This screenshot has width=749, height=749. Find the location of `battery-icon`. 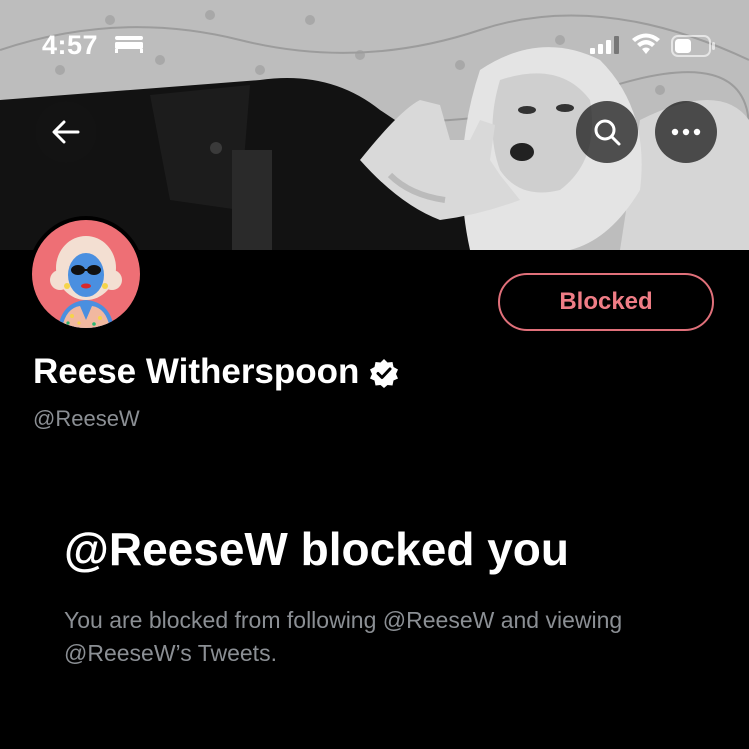

battery-icon is located at coordinates (693, 46).